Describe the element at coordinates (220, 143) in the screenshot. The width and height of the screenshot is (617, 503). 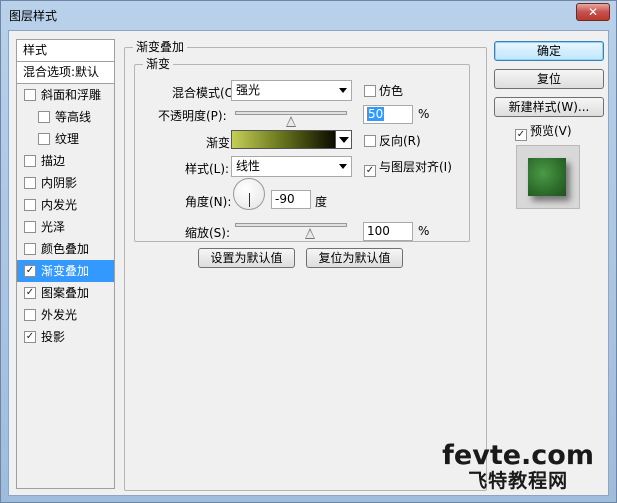
I see `gradient-label: 渐变:` at that location.